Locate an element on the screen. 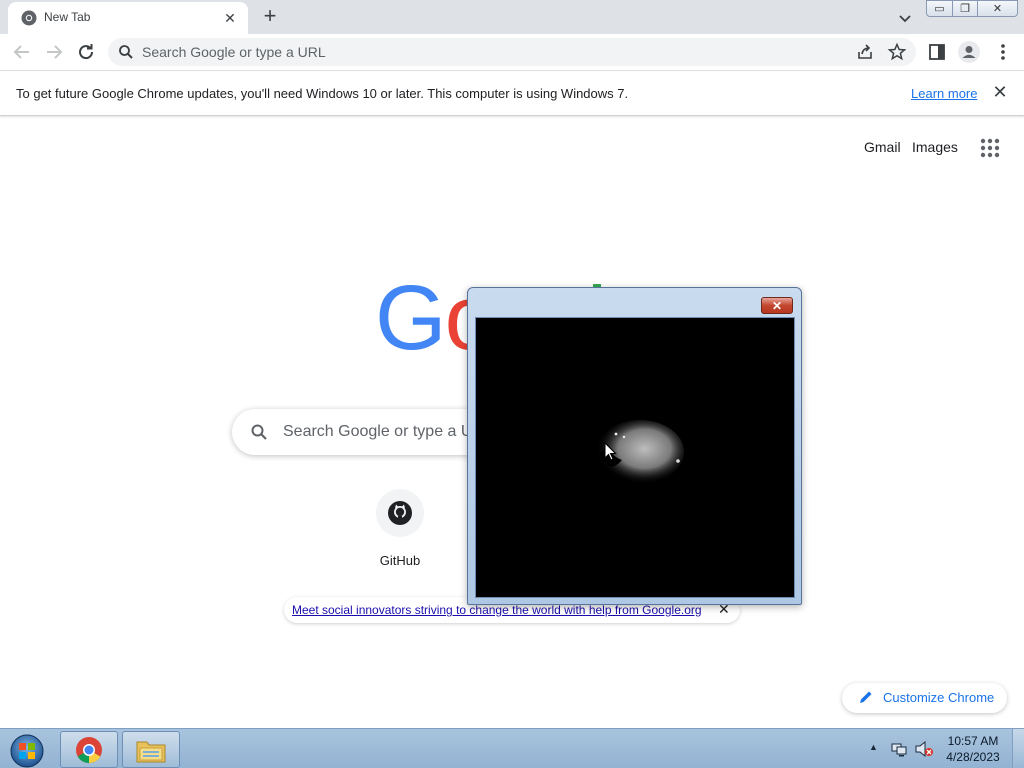 Image resolution: width=1024 pixels, height=768 pixels. tab-title: New Tab is located at coordinates (67, 17).